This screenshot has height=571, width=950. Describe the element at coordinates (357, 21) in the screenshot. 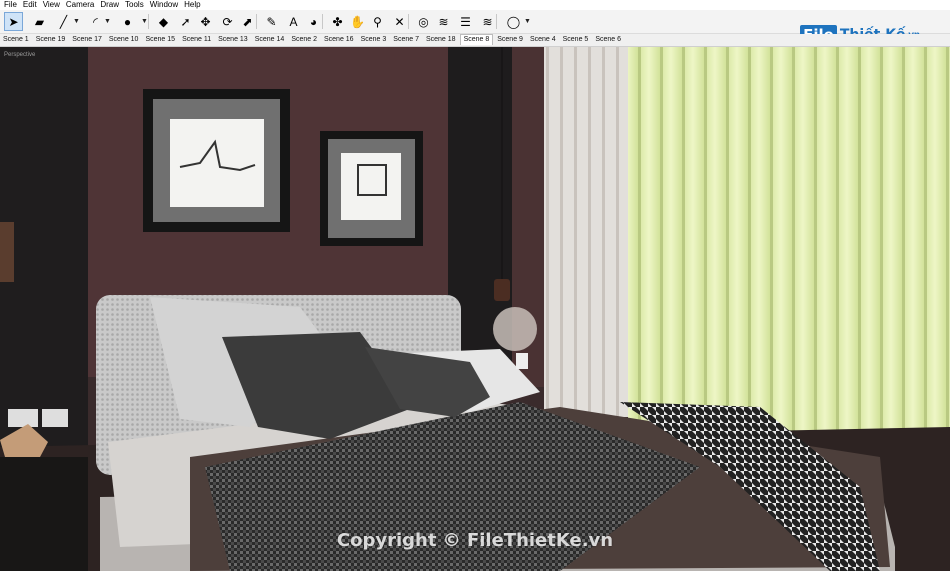

I see `pan-icon: ✋` at that location.